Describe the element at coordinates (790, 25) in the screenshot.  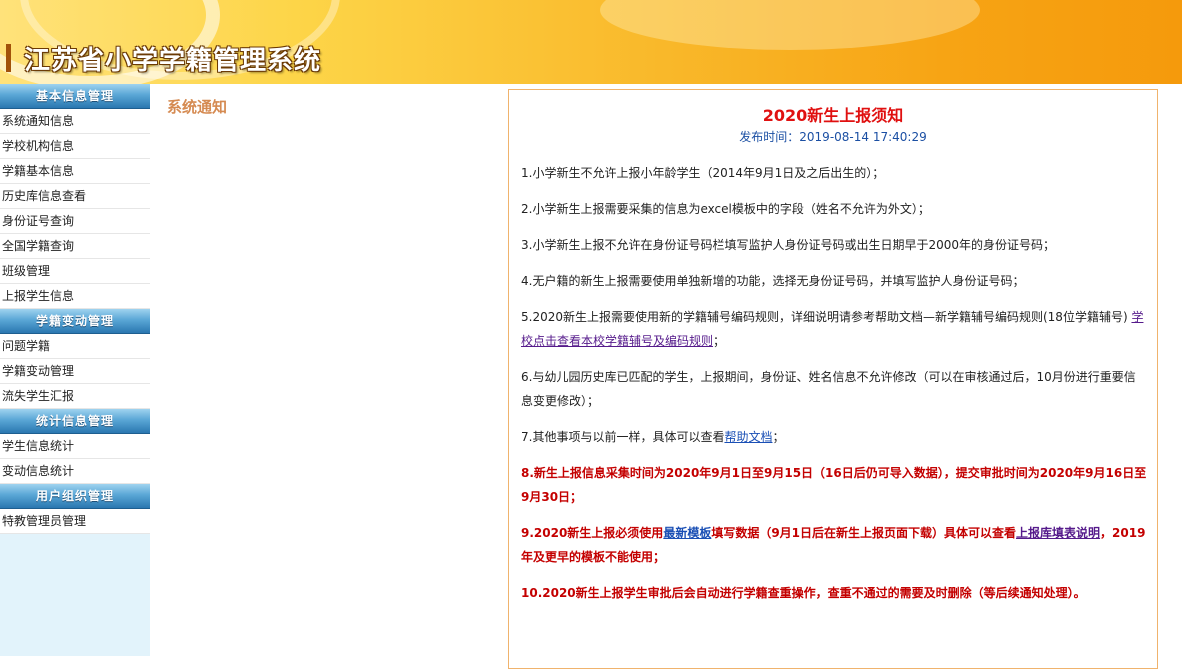
I see `banner-decoration` at that location.